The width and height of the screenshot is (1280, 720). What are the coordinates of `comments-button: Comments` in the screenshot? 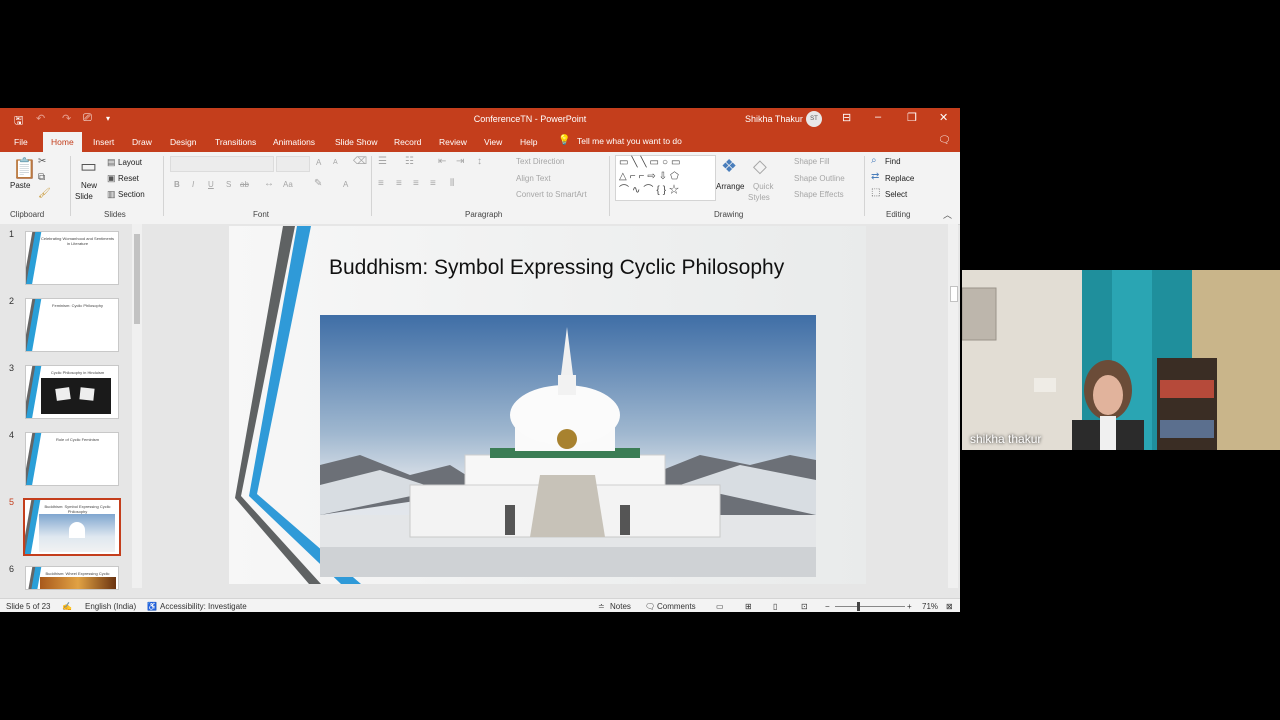 It's located at (676, 606).